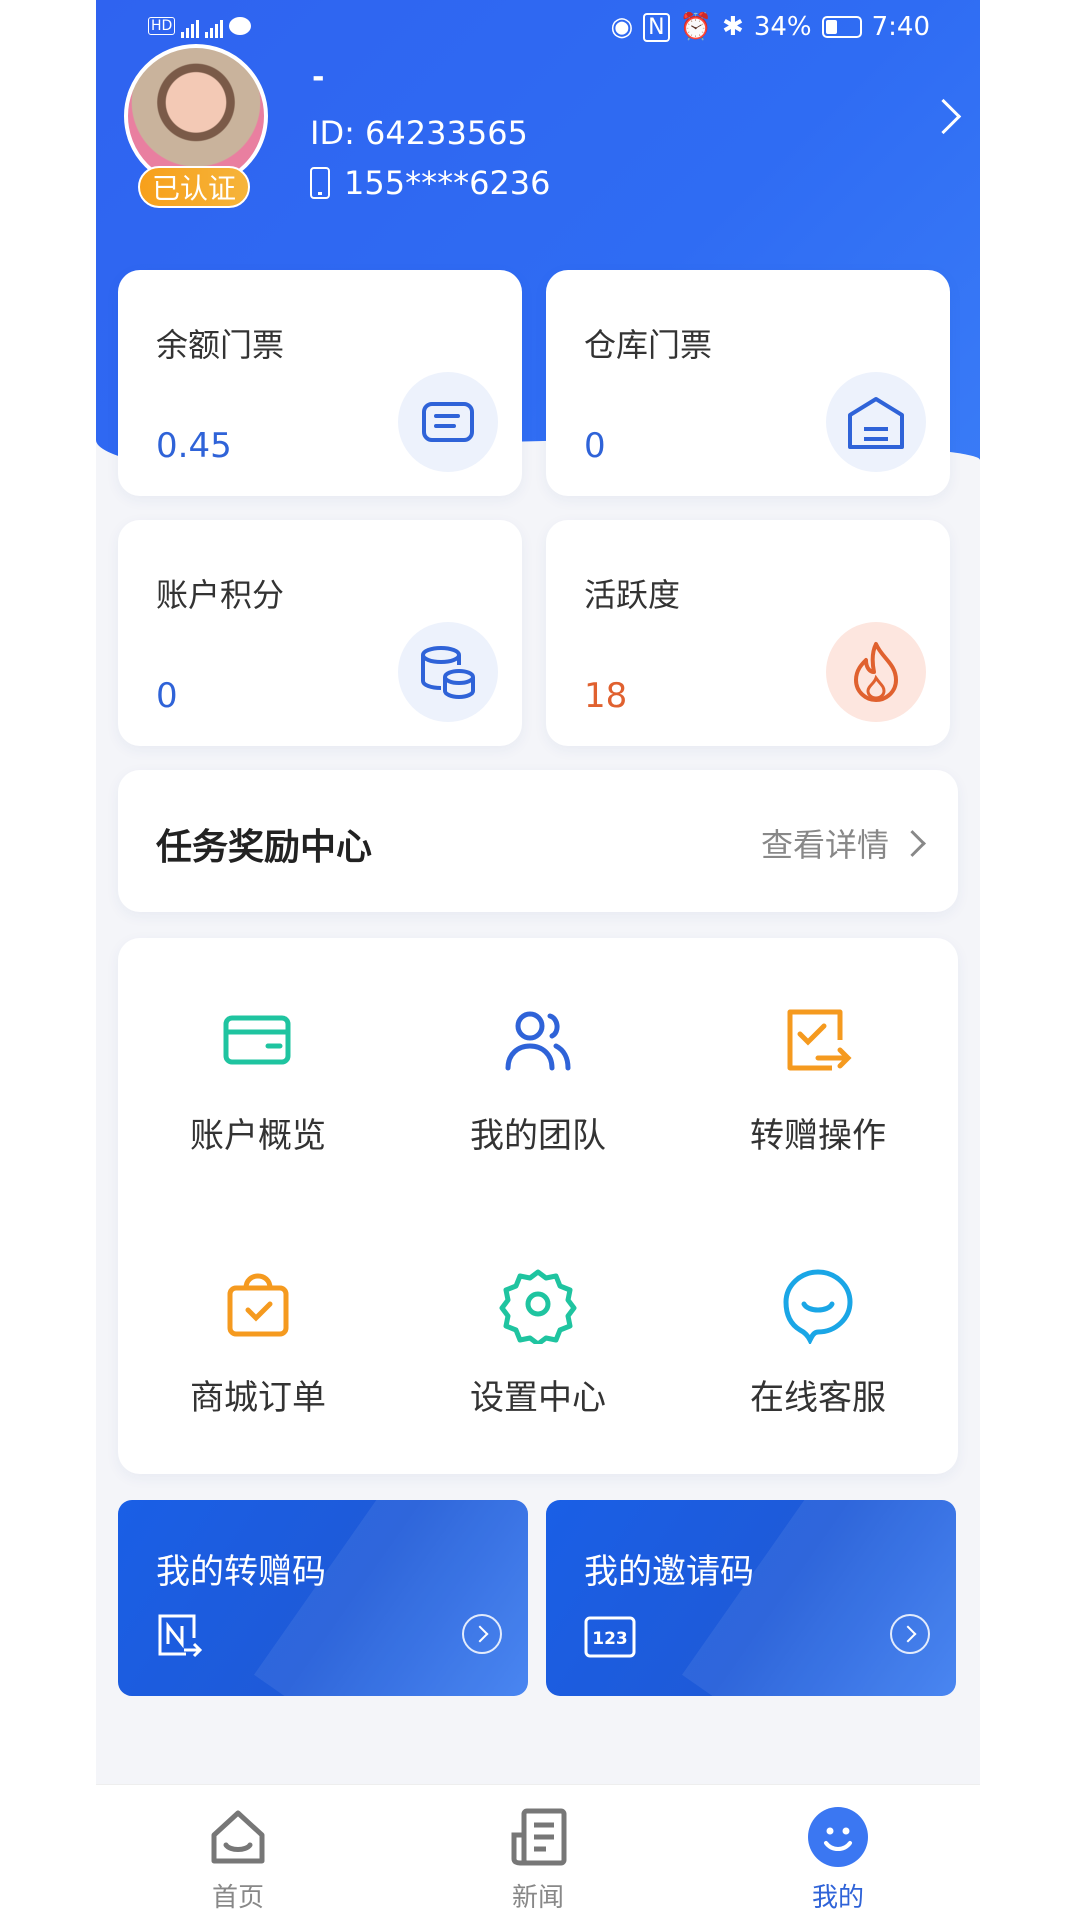 Image resolution: width=1080 pixels, height=1920 pixels. Describe the element at coordinates (818, 1136) in the screenshot. I see `grid-label: 转赠操作` at that location.